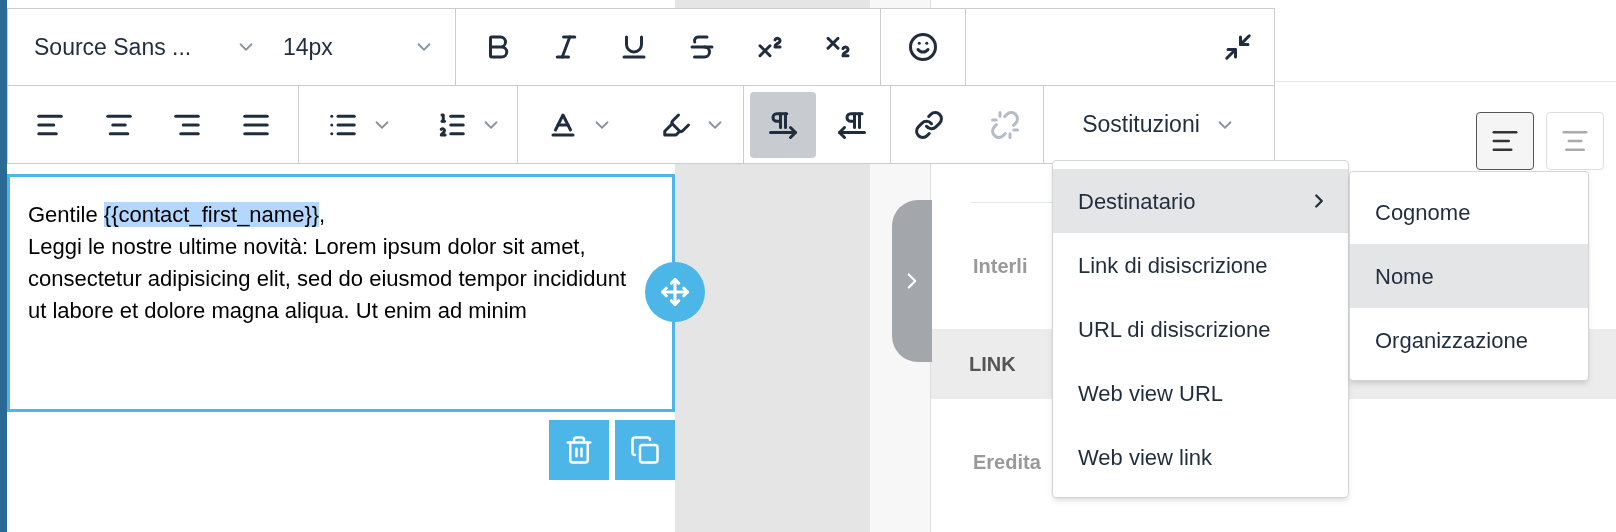 The width and height of the screenshot is (1616, 532). I want to click on size-select: 14px, so click(363, 47).